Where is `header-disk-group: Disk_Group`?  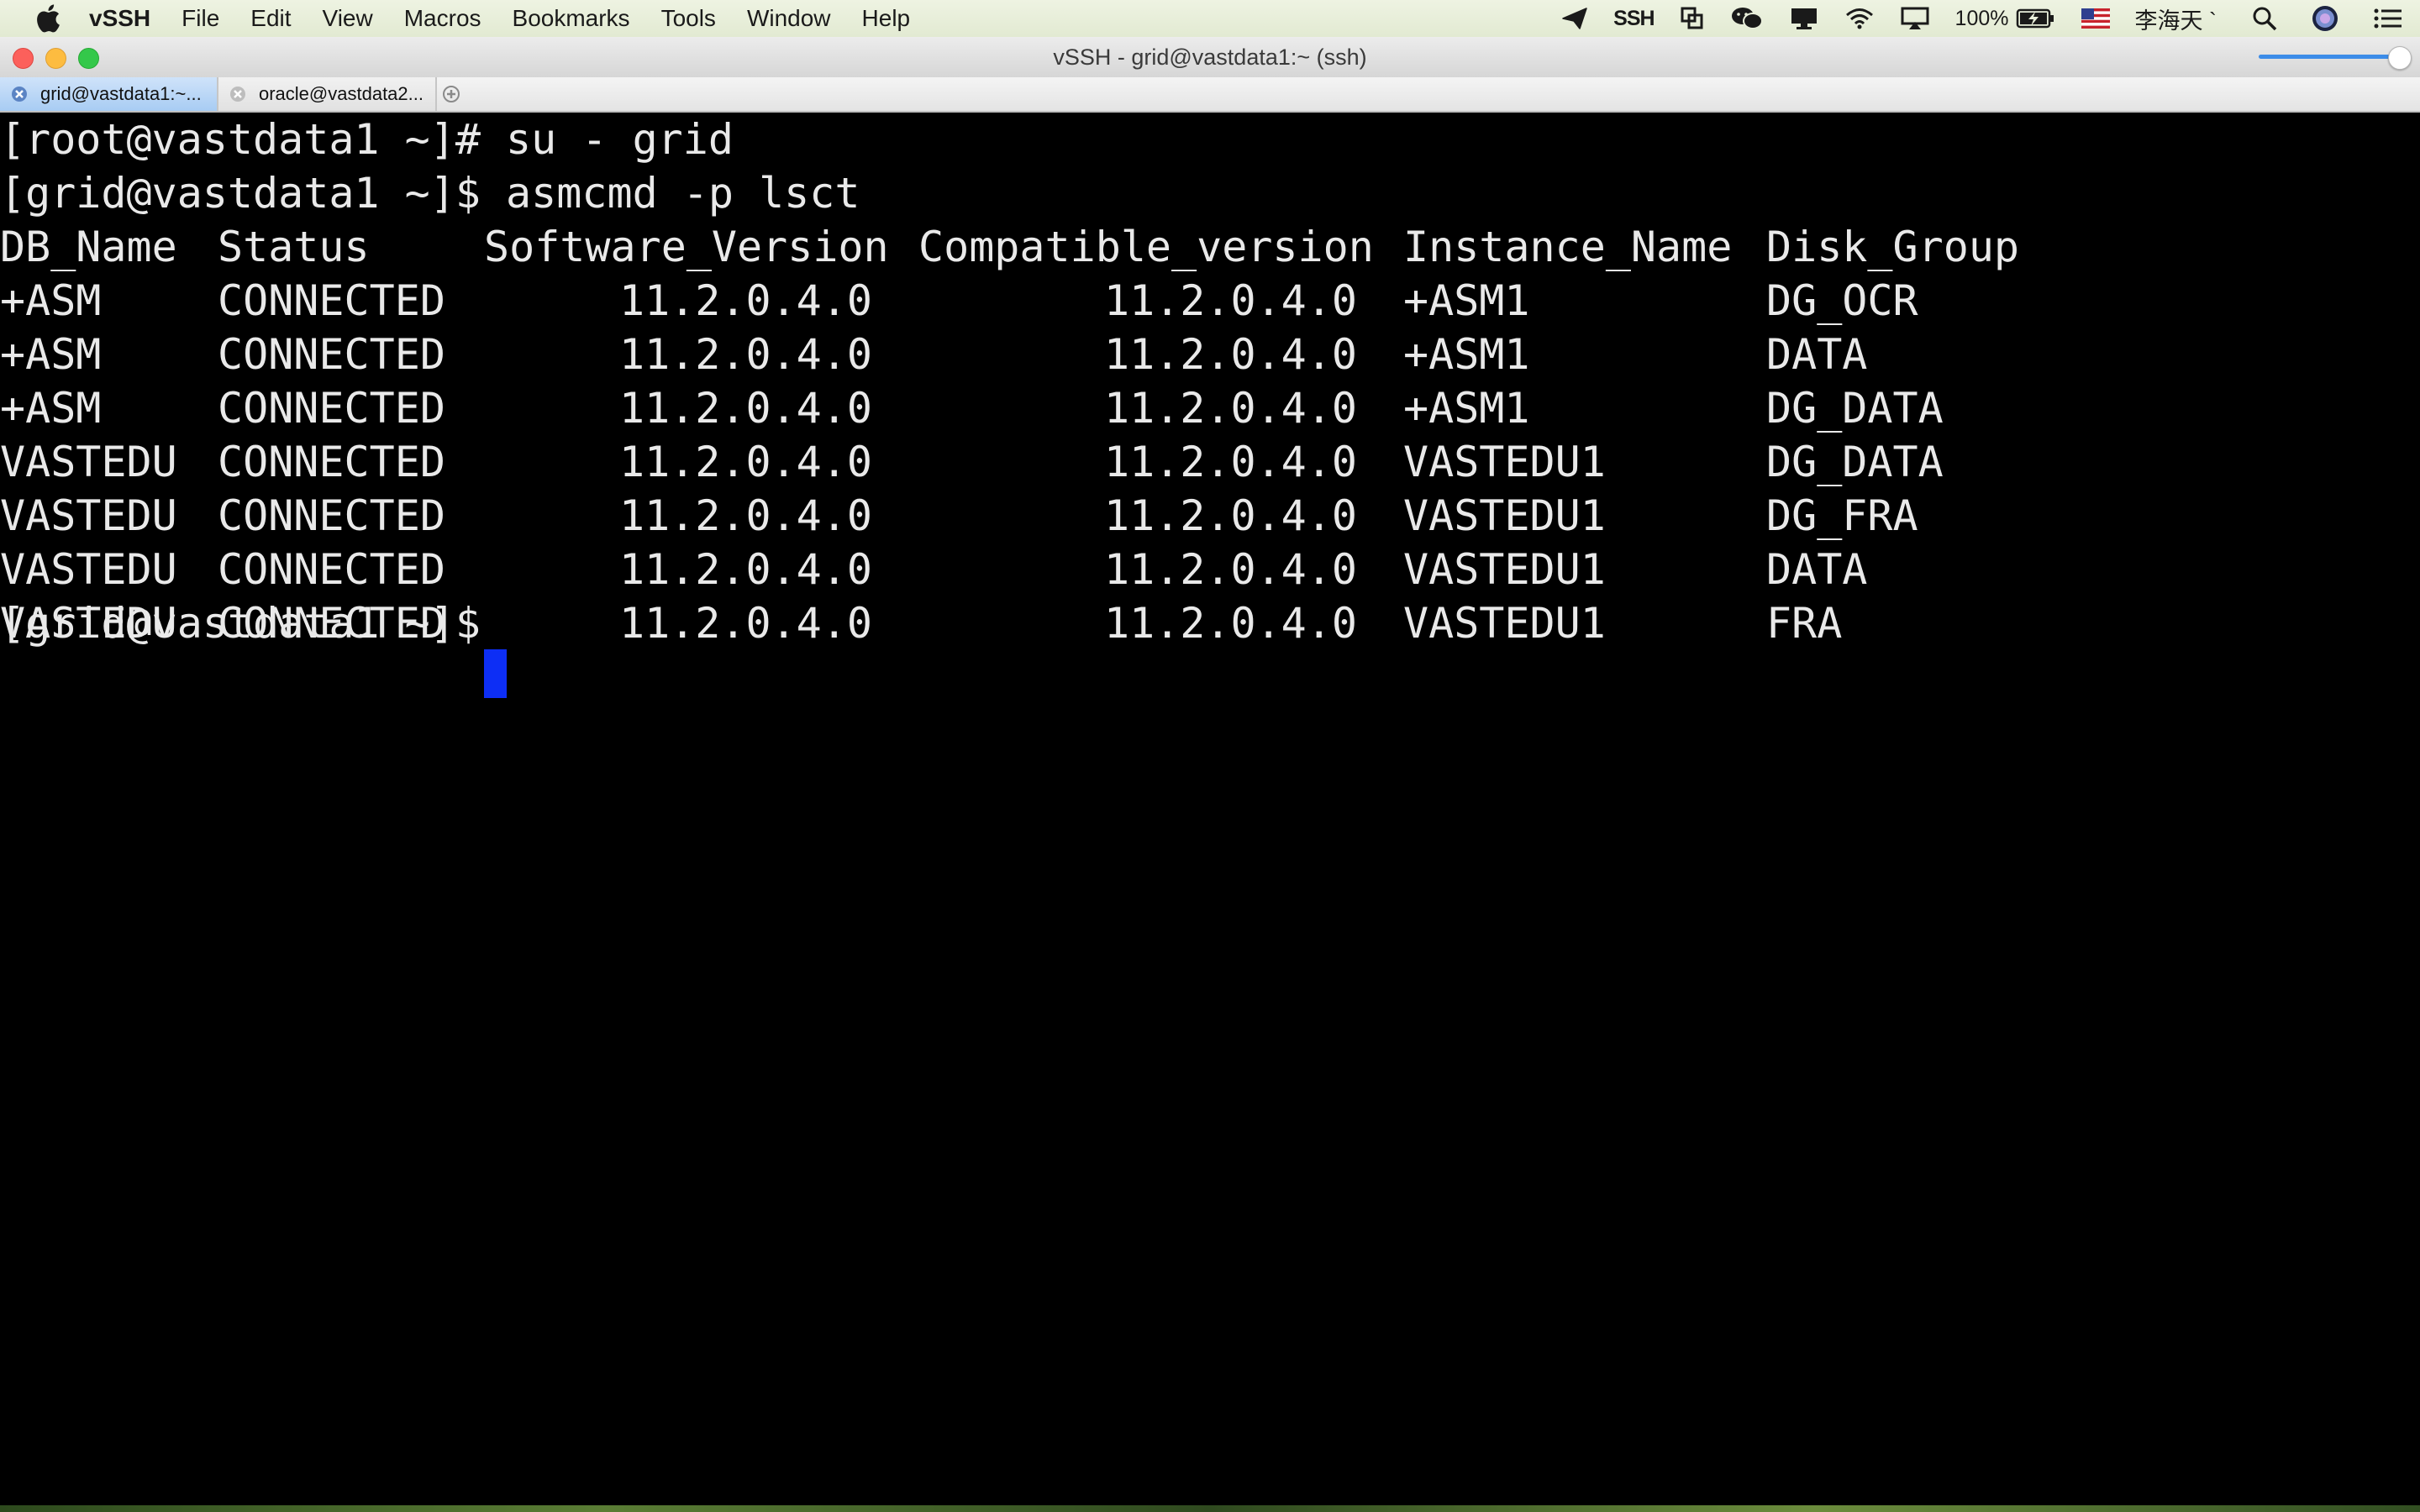 header-disk-group: Disk_Group is located at coordinates (1893, 247).